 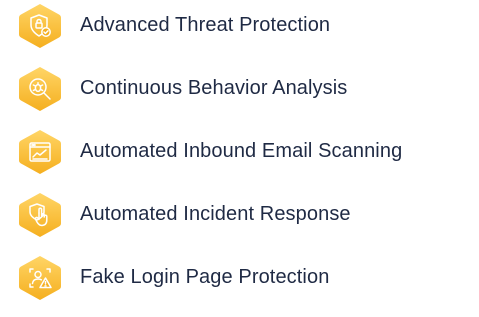 What do you see at coordinates (40, 89) in the screenshot?
I see `magnifier-bug-icon` at bounding box center [40, 89].